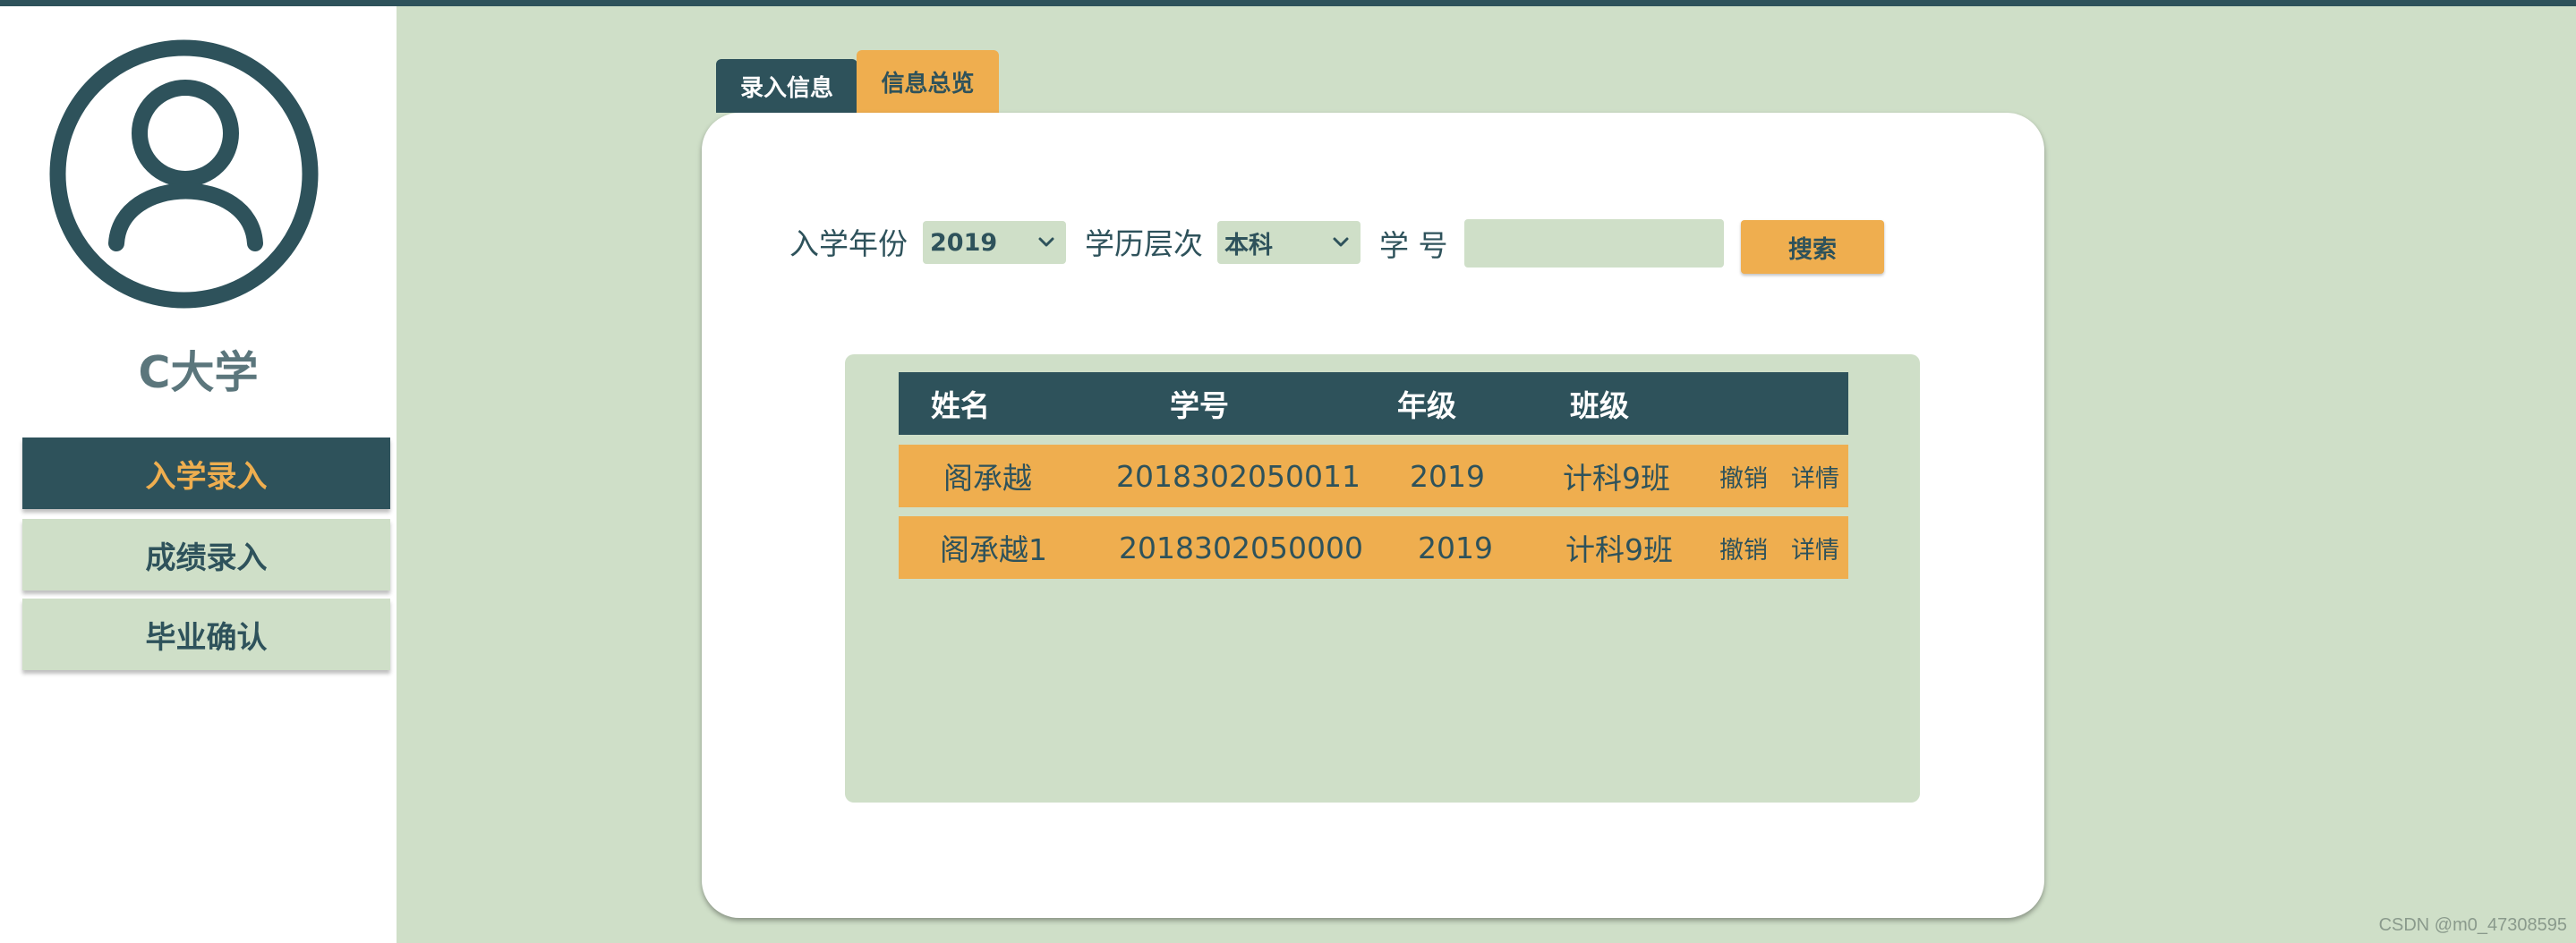 The width and height of the screenshot is (2576, 943). Describe the element at coordinates (1373, 476) in the screenshot. I see `table-row: 阁承越 2018302050011 2019 计科9班 撤销 详情` at that location.